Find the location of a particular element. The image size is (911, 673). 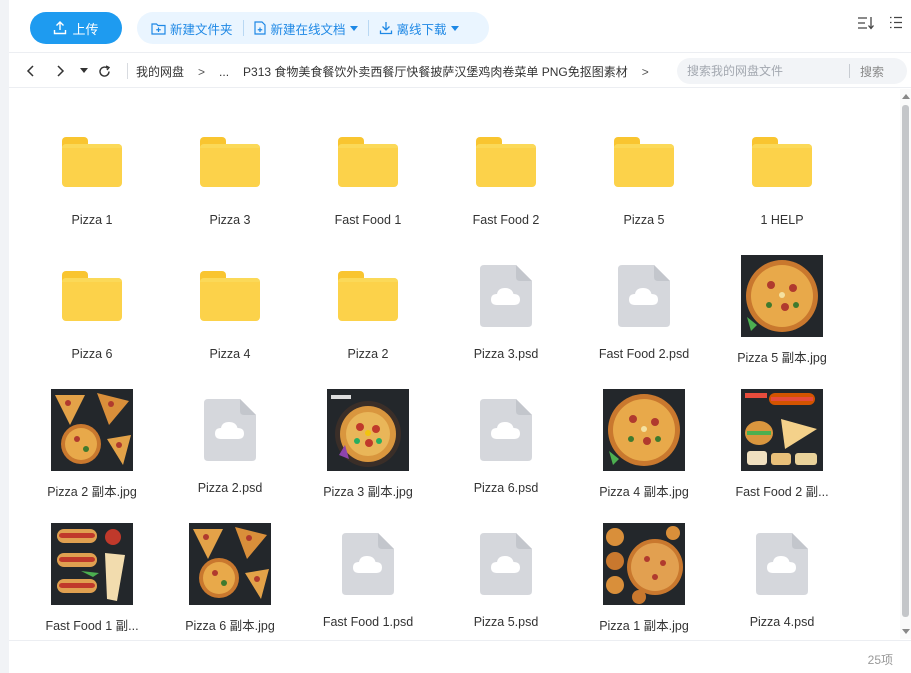

back-button is located at coordinates (31, 71).